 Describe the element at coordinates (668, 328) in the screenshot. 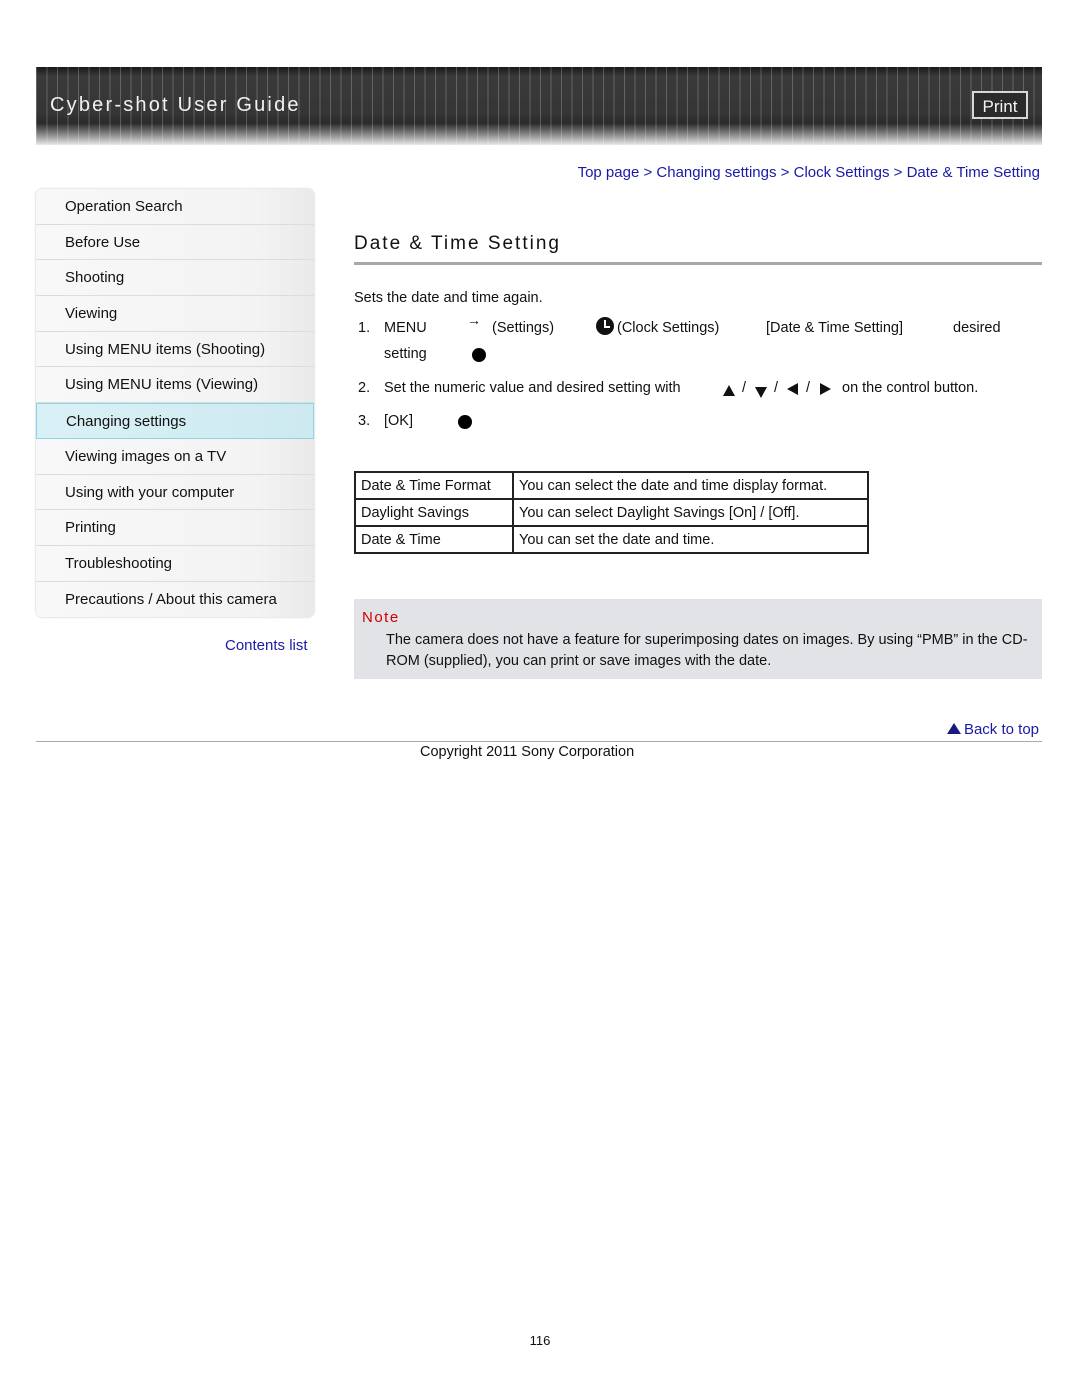

I see `clock-settings-label: (Clock Settings)` at that location.